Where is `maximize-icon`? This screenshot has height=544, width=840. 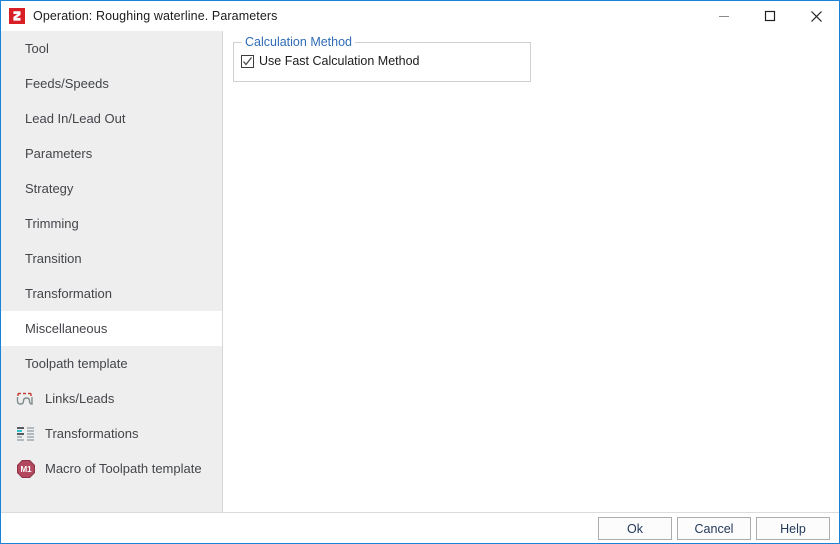
maximize-icon is located at coordinates (770, 16).